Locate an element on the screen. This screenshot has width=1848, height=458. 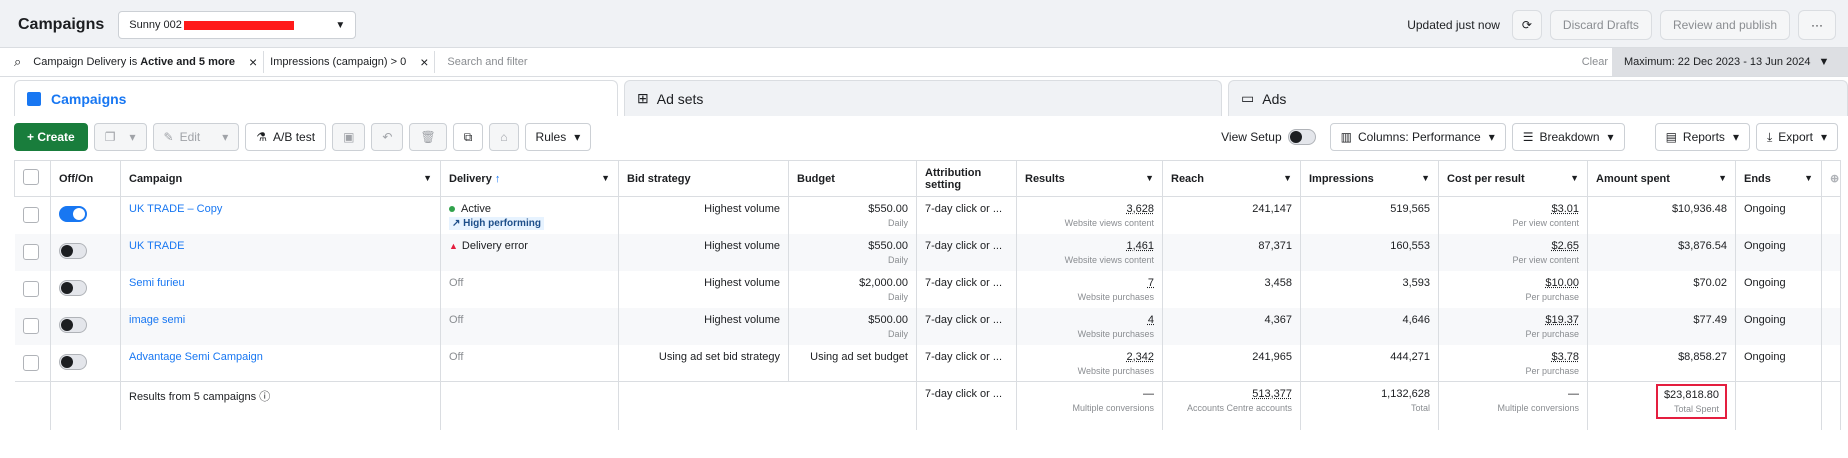
view-setup-toggle is located at coordinates (1301, 137).